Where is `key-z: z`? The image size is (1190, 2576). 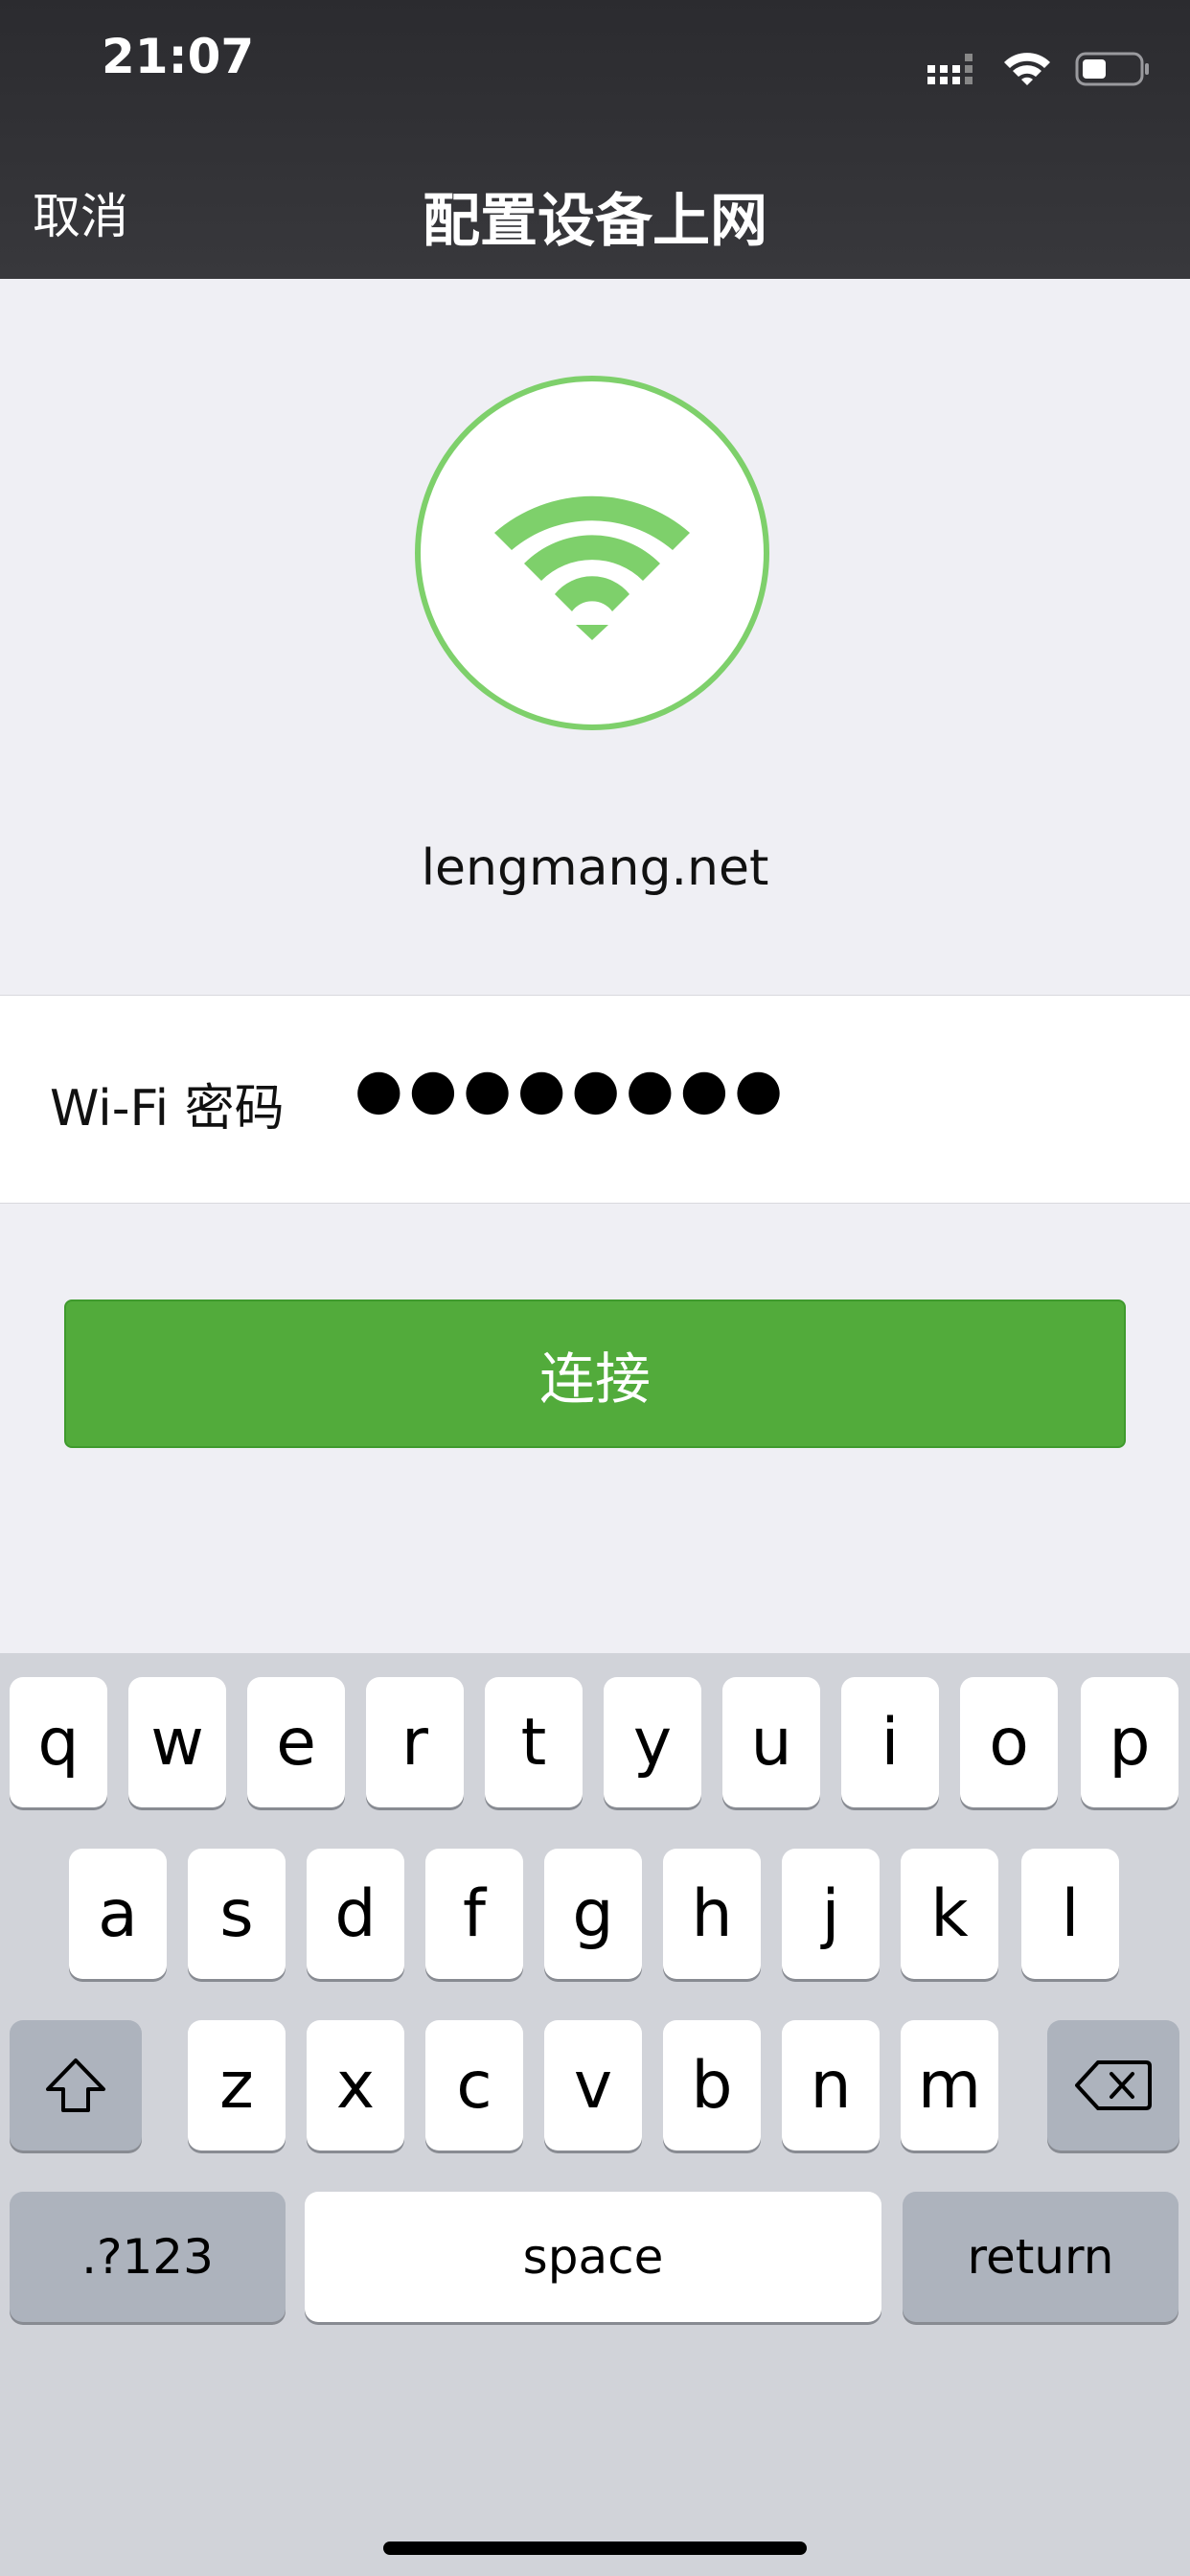 key-z: z is located at coordinates (237, 2085).